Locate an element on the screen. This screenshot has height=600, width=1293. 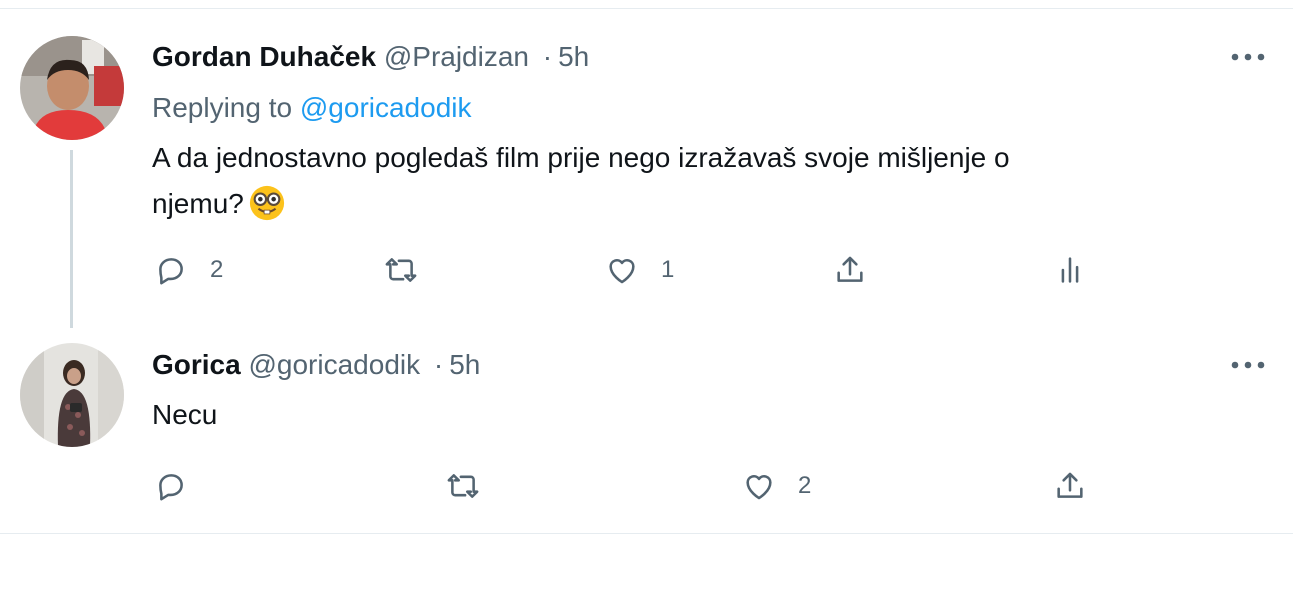
analytics-icon is located at coordinates (1070, 270).